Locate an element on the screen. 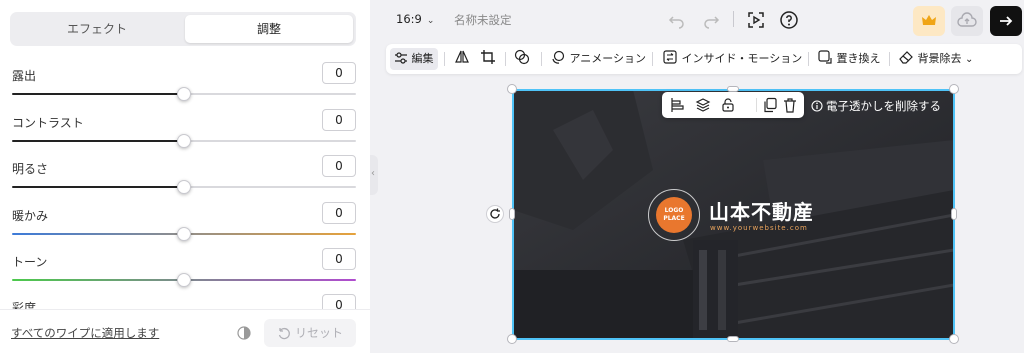  duplicate-icon is located at coordinates (770, 105).